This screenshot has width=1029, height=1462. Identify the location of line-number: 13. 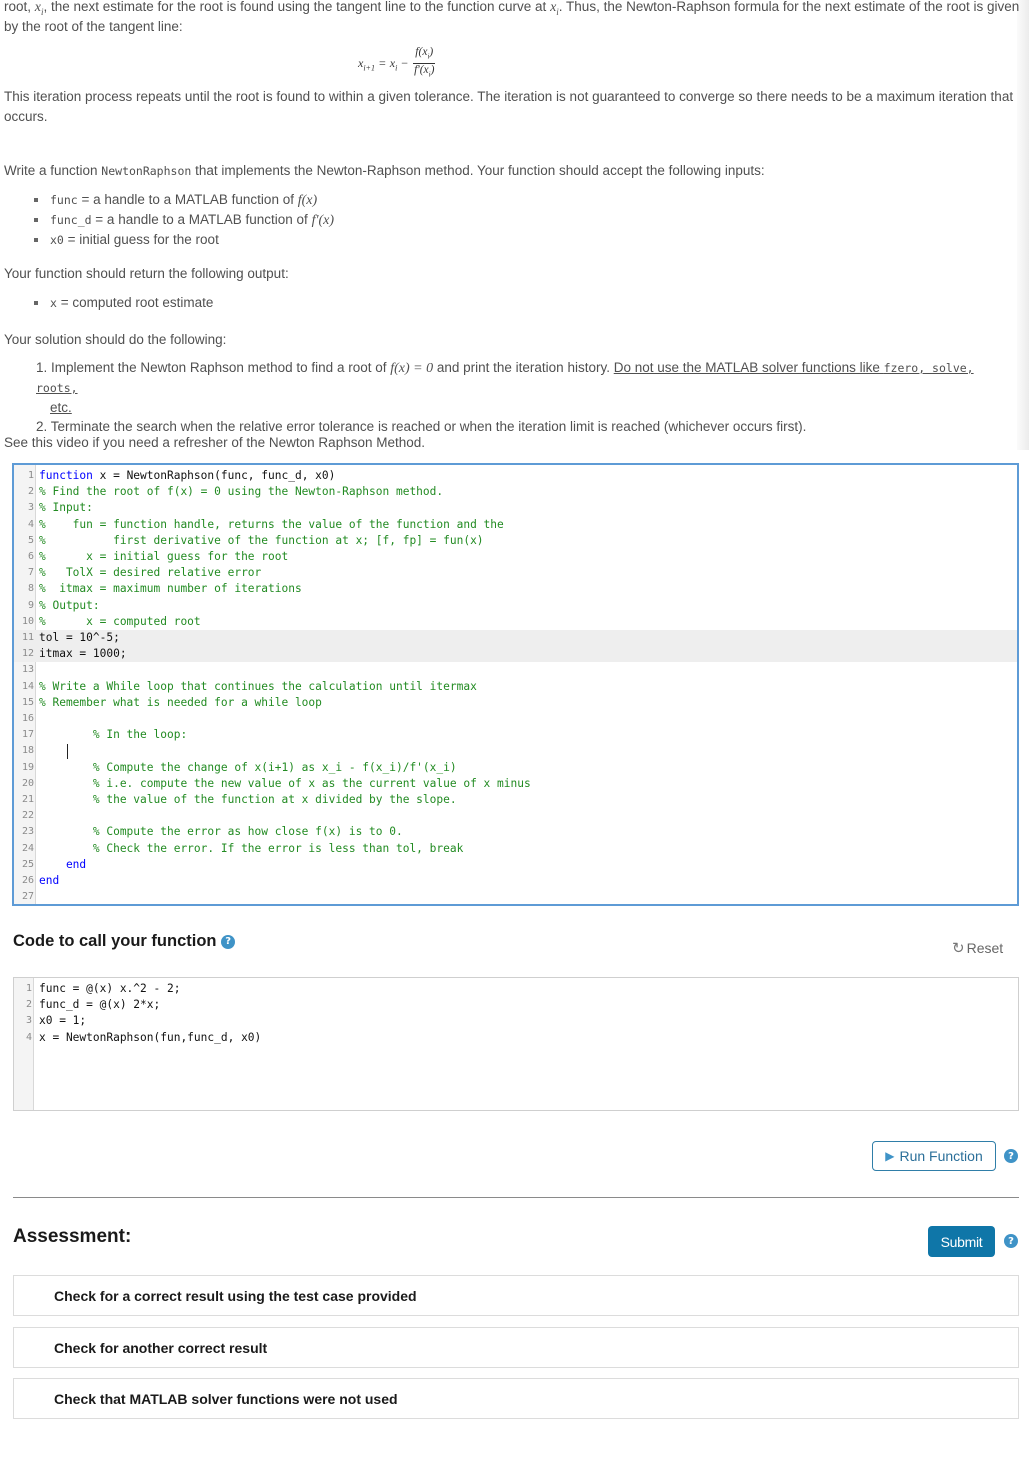
(27, 670).